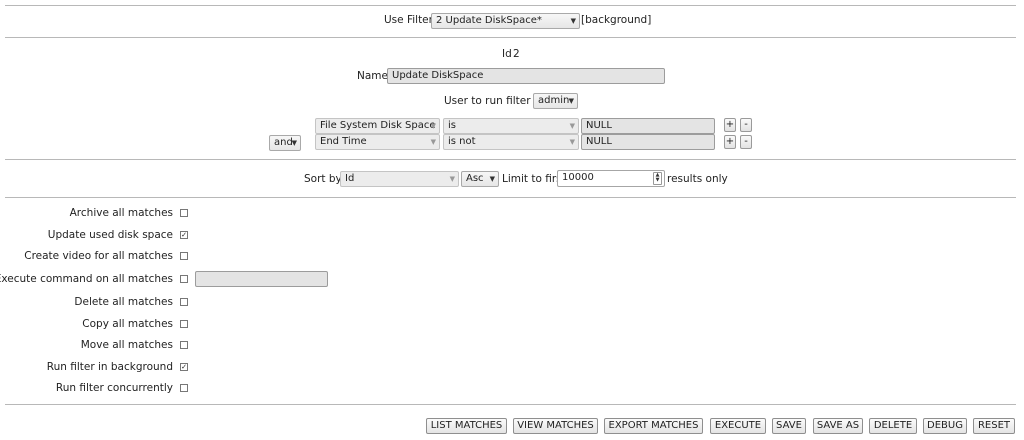 The image size is (1024, 440). What do you see at coordinates (511, 142) in the screenshot?
I see `term-2-operator-select: is not ▼` at bounding box center [511, 142].